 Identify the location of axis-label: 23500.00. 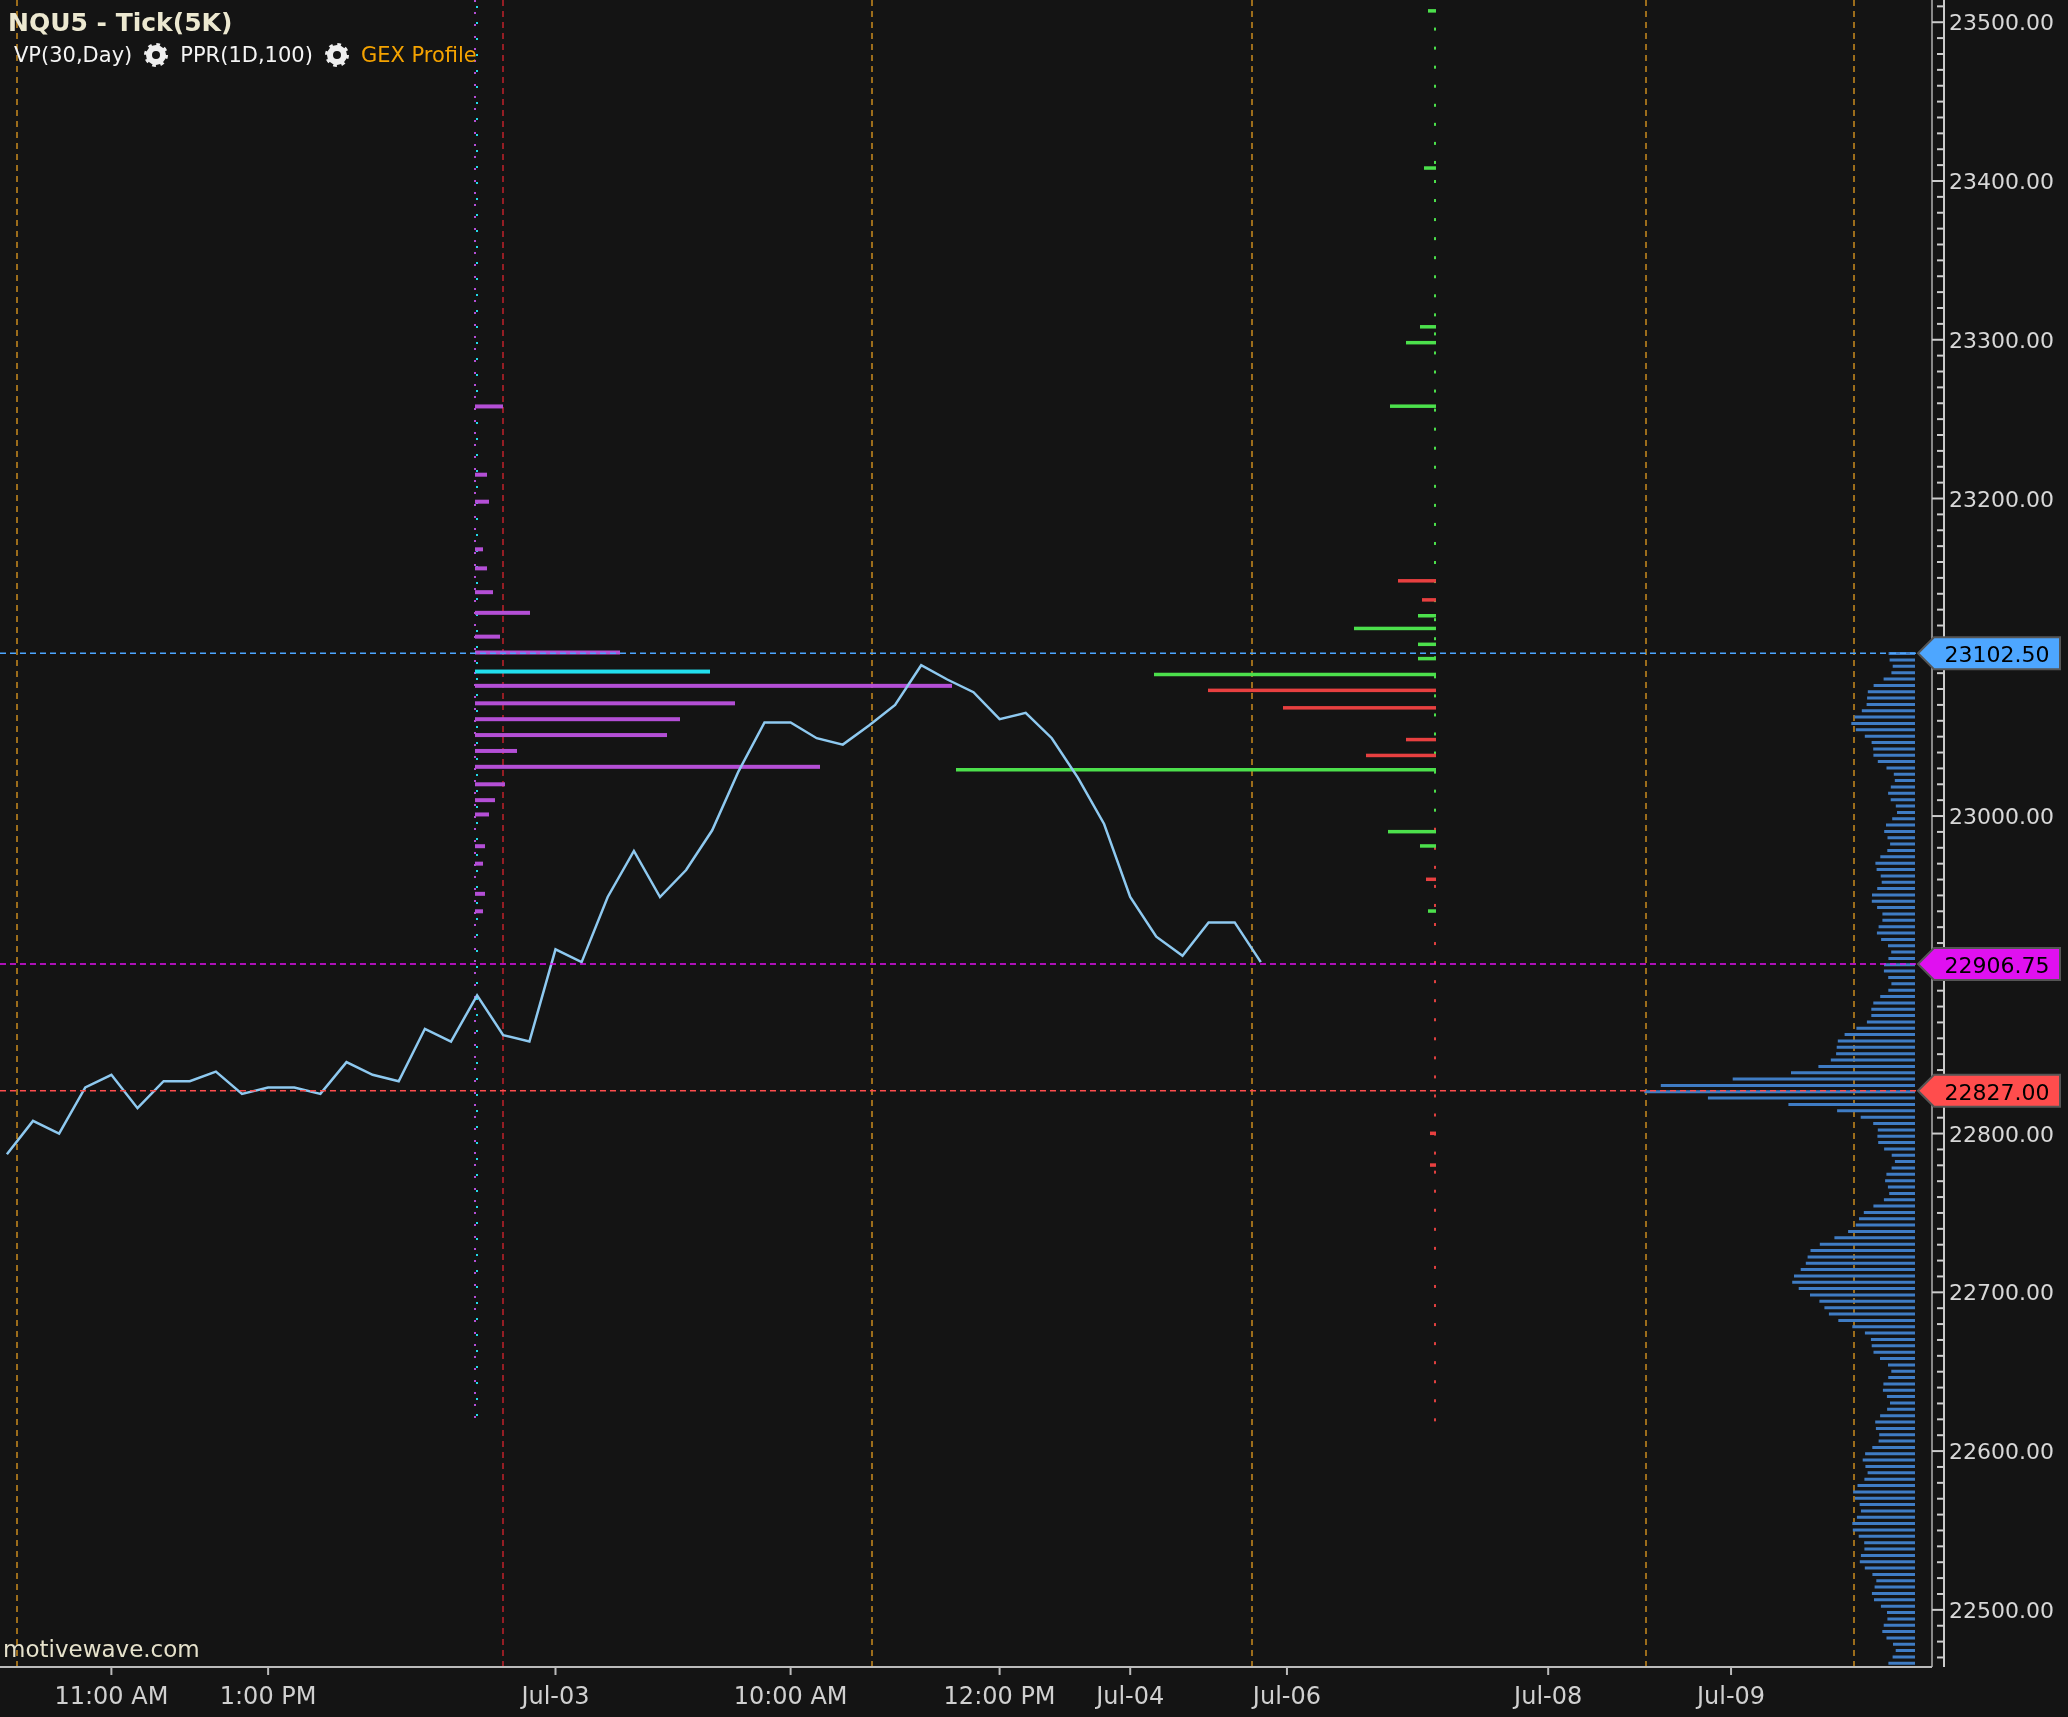
(2001, 23).